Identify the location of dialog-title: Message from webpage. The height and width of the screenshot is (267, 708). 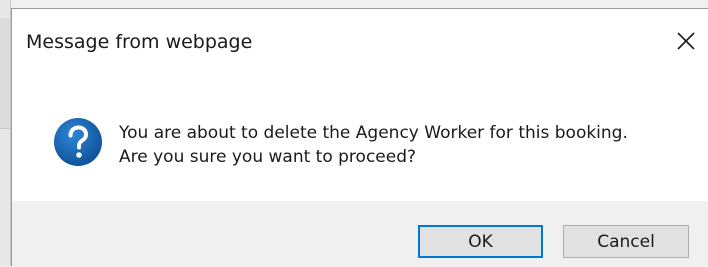
(139, 42).